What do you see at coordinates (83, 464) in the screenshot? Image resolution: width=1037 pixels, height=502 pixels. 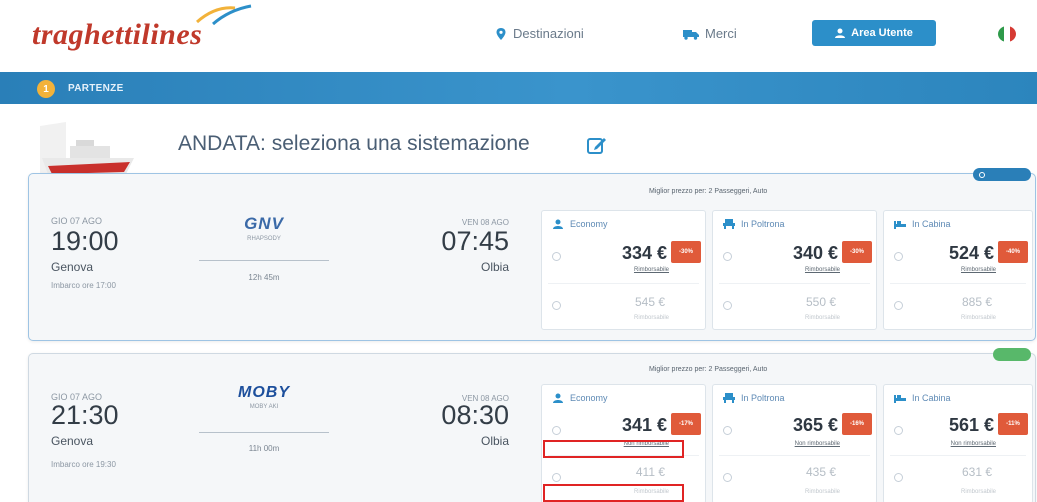 I see `boarding-time: Imbarco ore 19:30` at bounding box center [83, 464].